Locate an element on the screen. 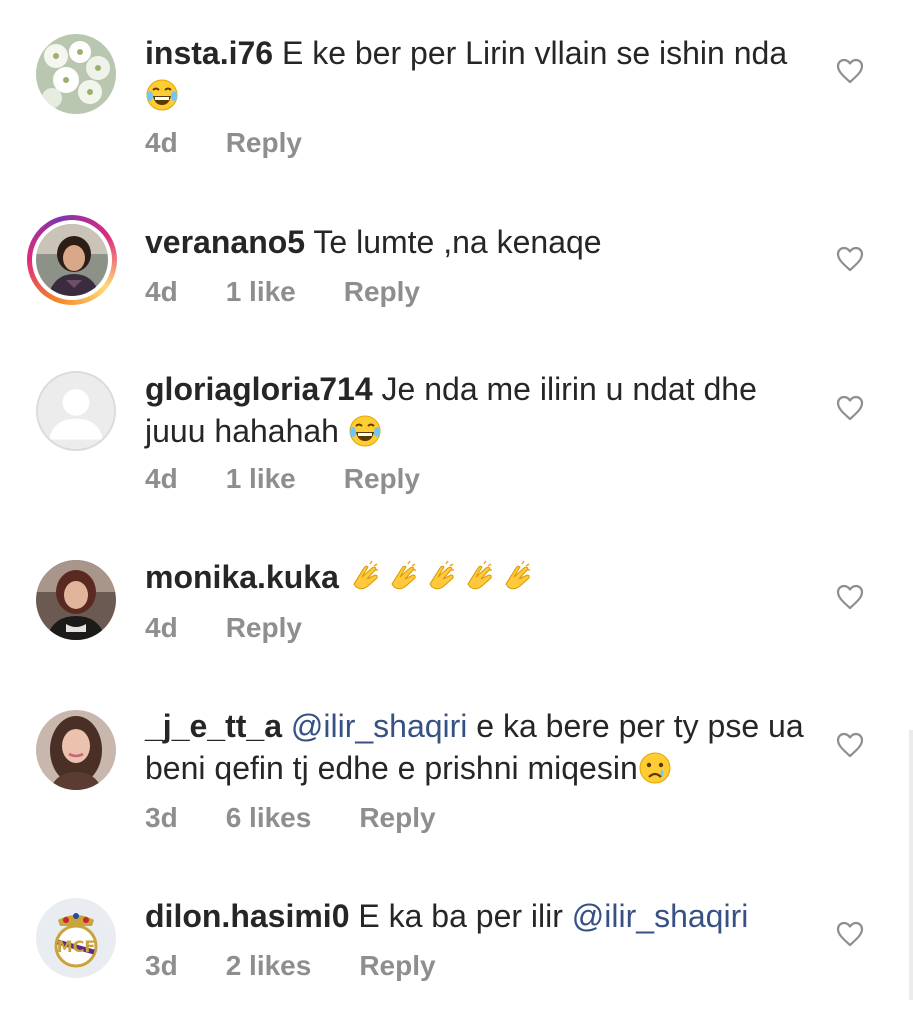 This screenshot has width=913, height=1024. avatar-story-ring is located at coordinates (72, 260).